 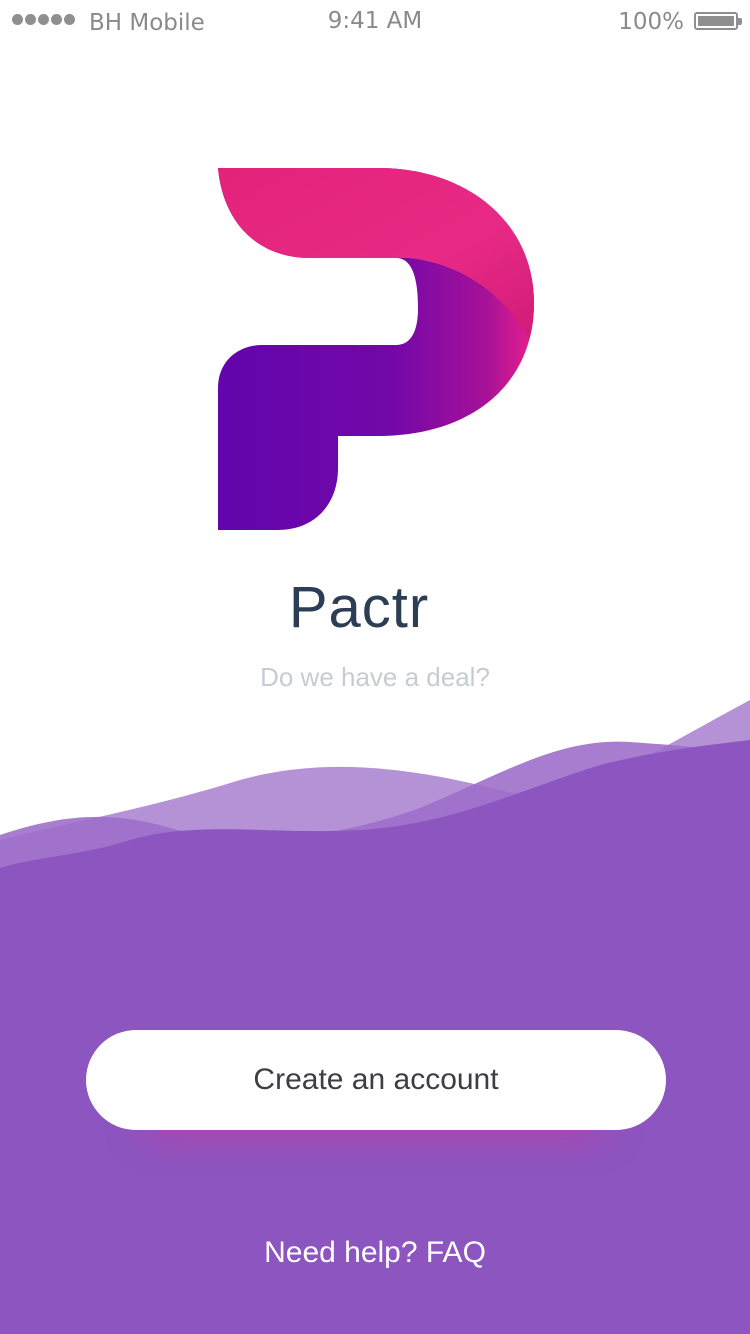 I want to click on app-tagline: Do we have a deal?, so click(x=375, y=677).